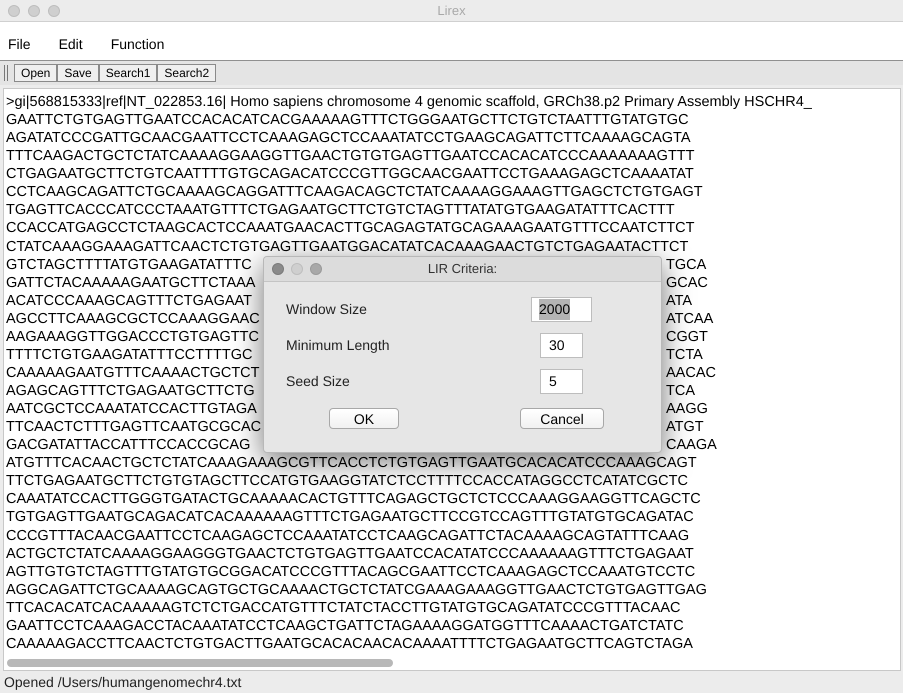  Describe the element at coordinates (350, 174) in the screenshot. I see `sequence-line: CTGAGAATGCTTCTGTCAATTTTGTGCAGACATCCCGTTGGCAACGAATTCCTGAAAGAGCTCAAAATAT` at that location.